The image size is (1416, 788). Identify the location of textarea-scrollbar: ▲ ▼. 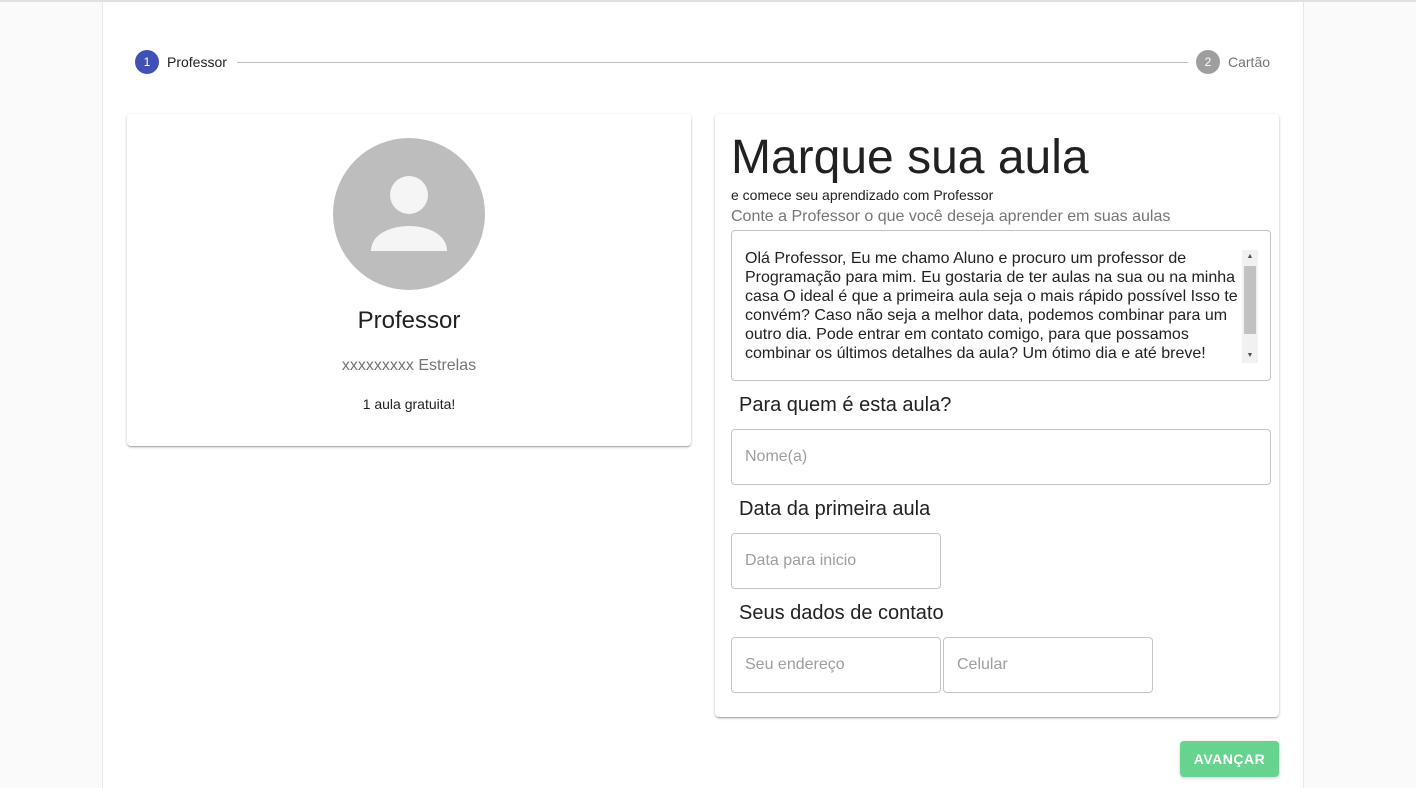
(1250, 306).